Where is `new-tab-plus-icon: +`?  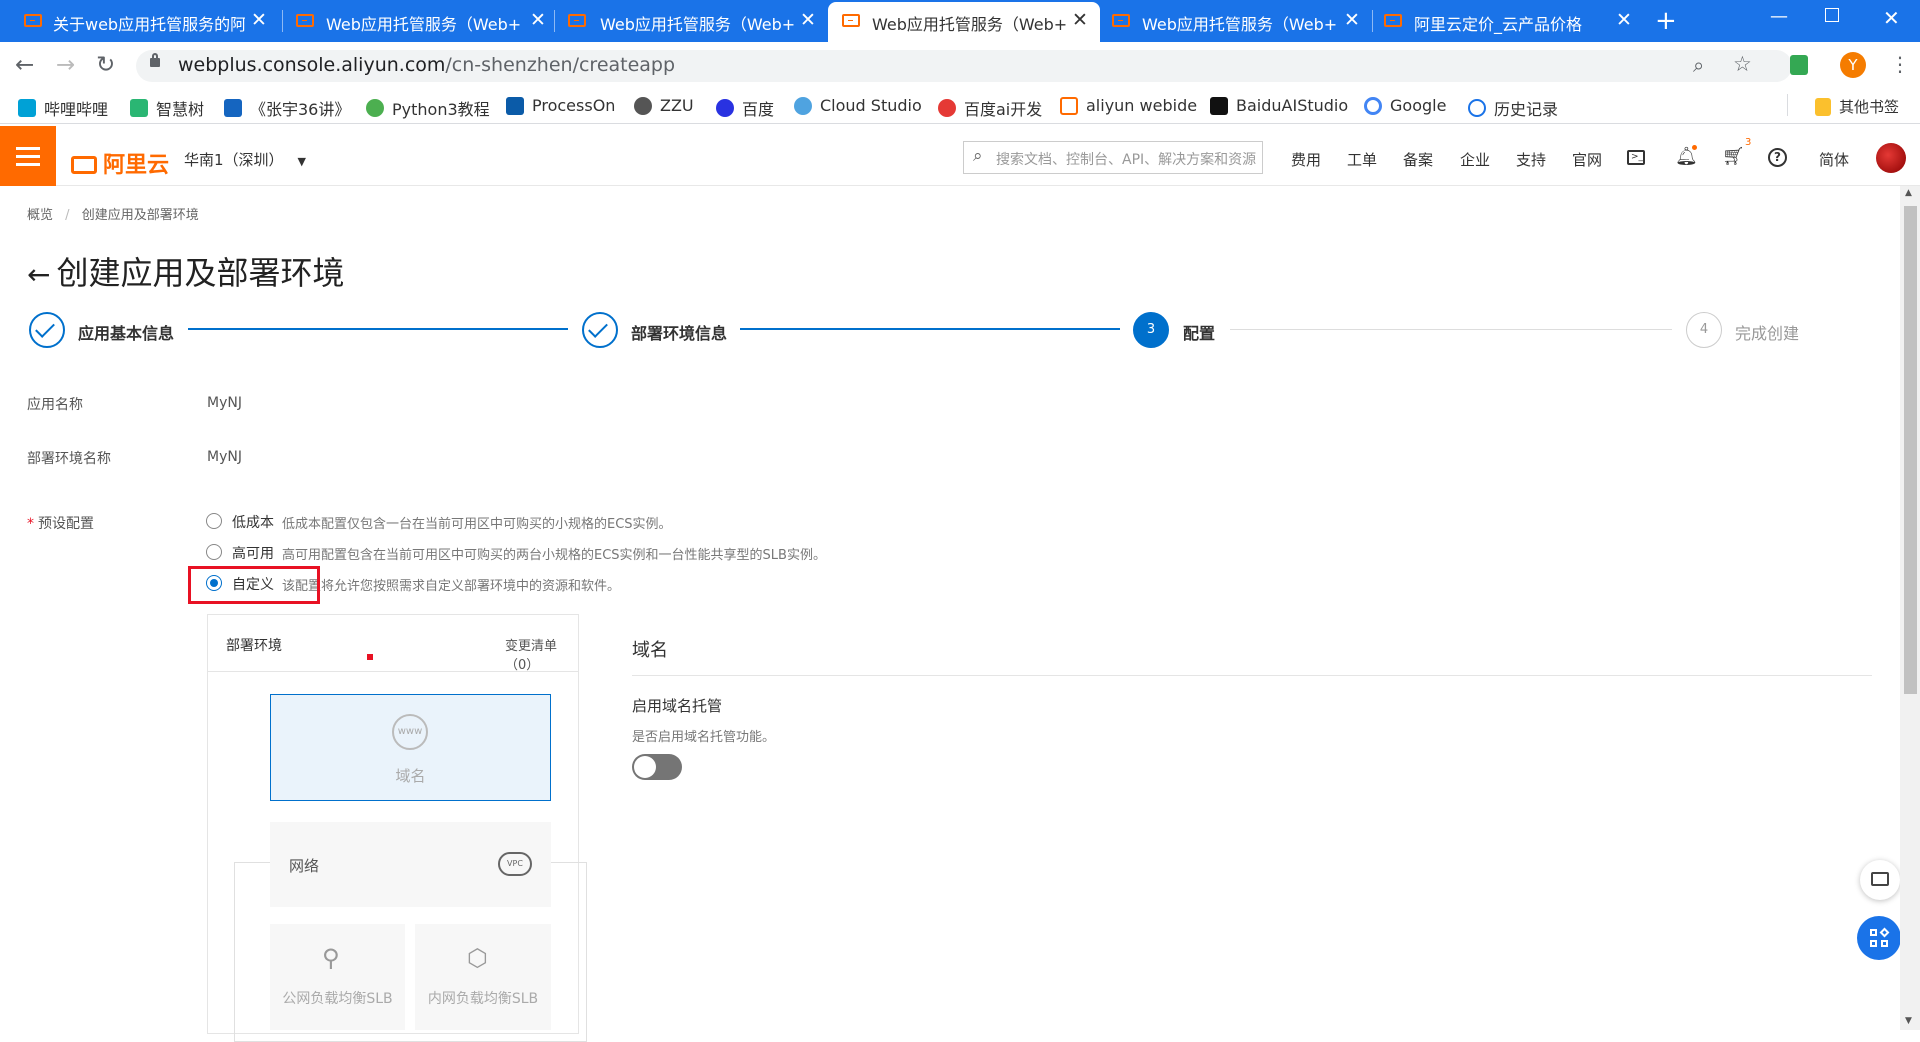
new-tab-plus-icon: + is located at coordinates (1666, 21).